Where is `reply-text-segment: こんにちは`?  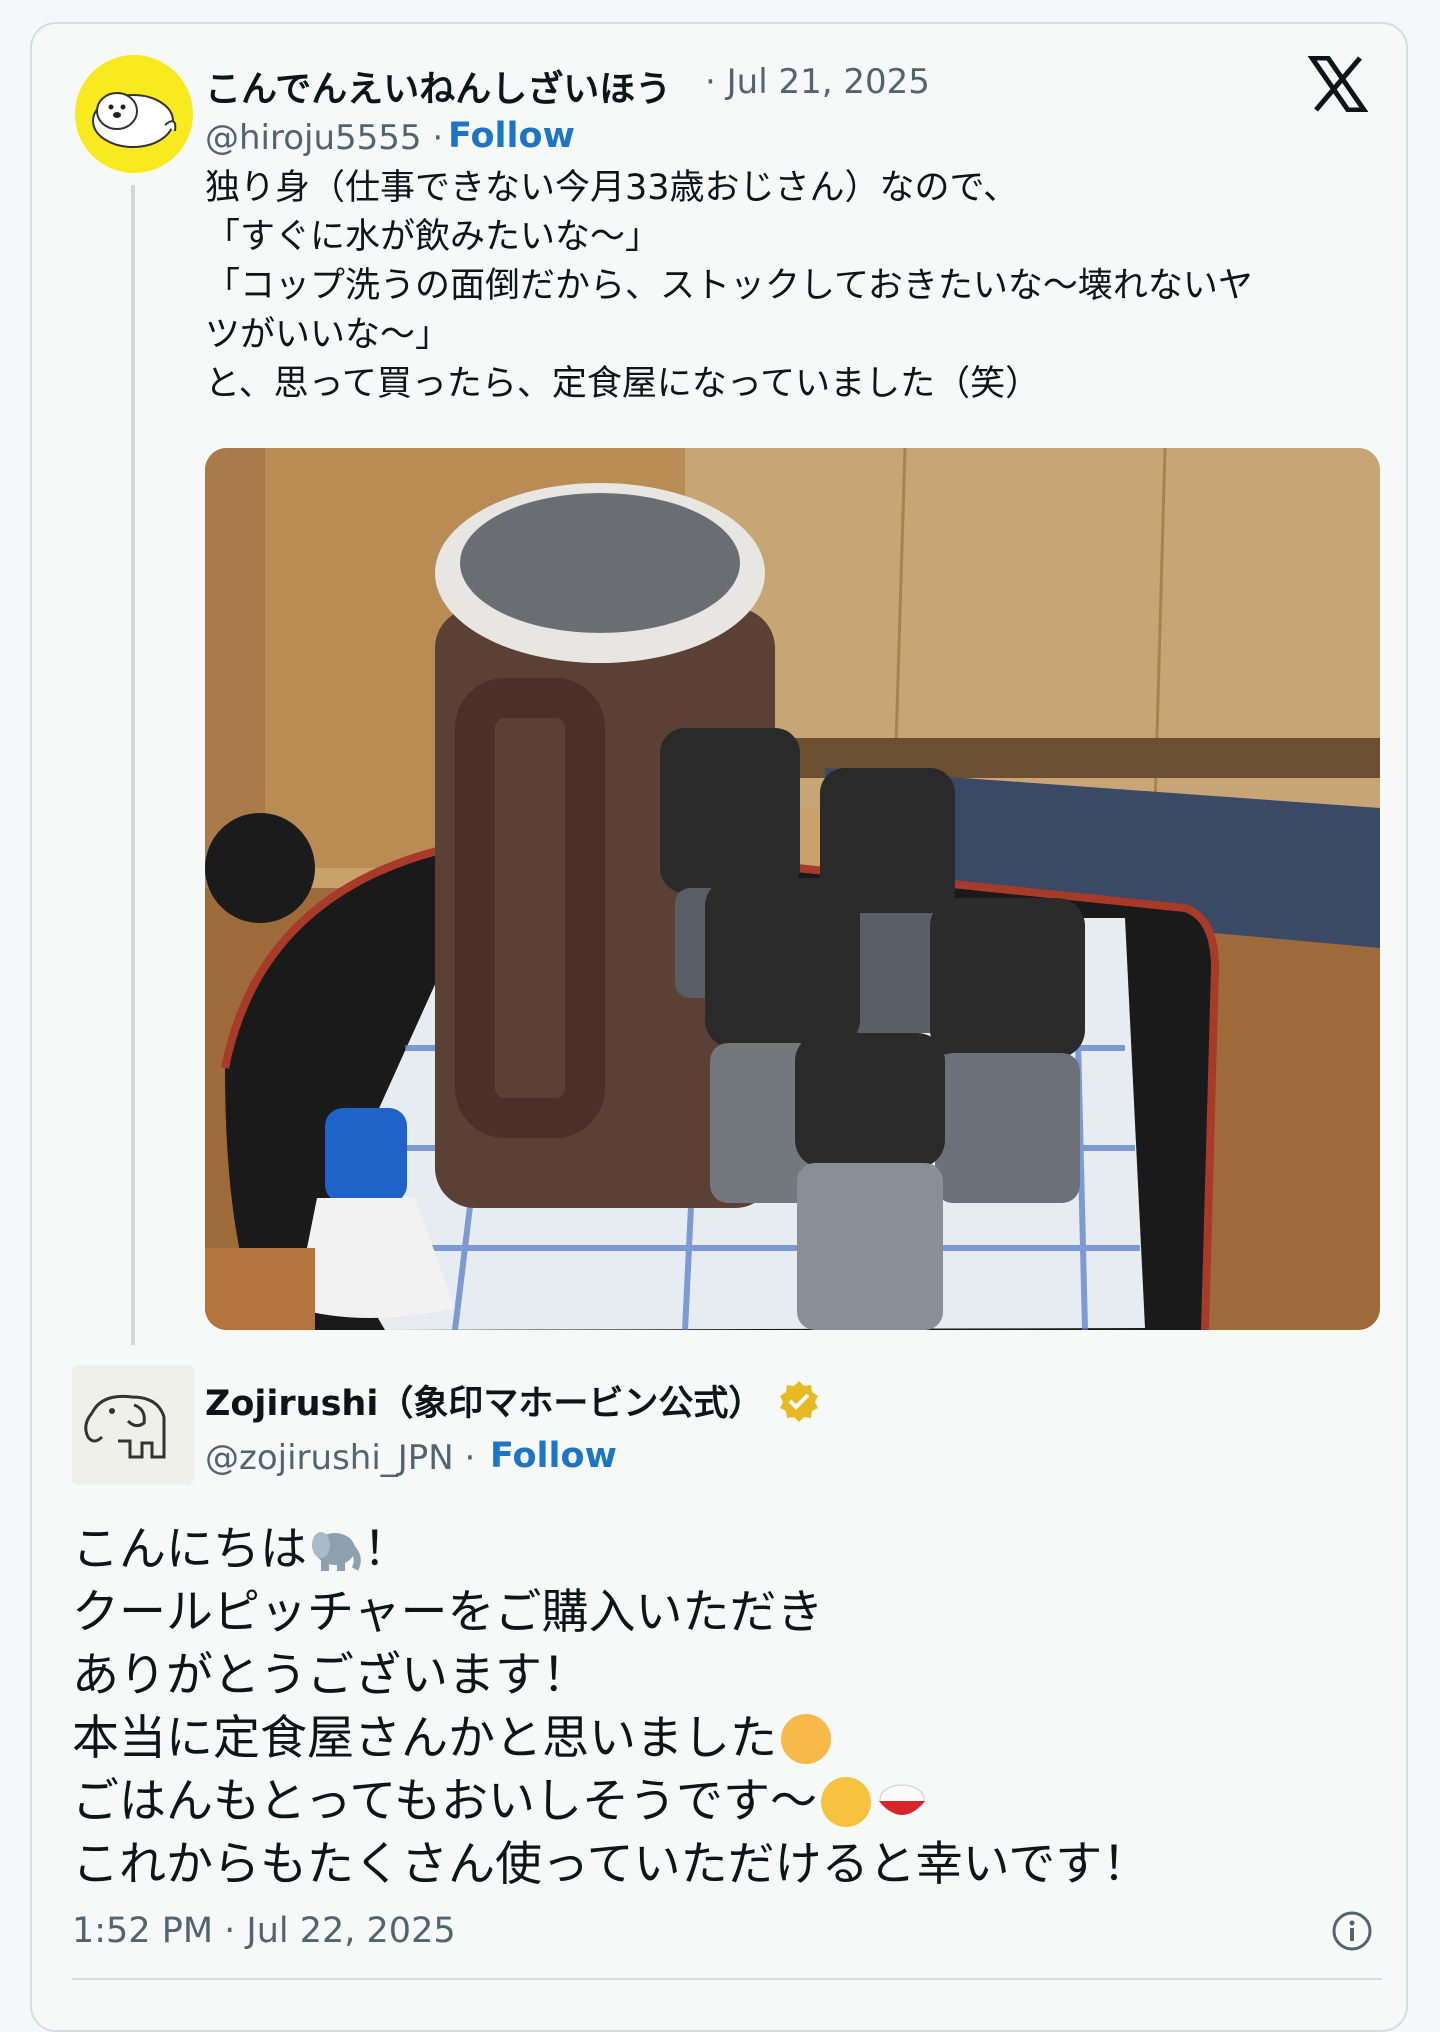 reply-text-segment: こんにちは is located at coordinates (189, 1549).